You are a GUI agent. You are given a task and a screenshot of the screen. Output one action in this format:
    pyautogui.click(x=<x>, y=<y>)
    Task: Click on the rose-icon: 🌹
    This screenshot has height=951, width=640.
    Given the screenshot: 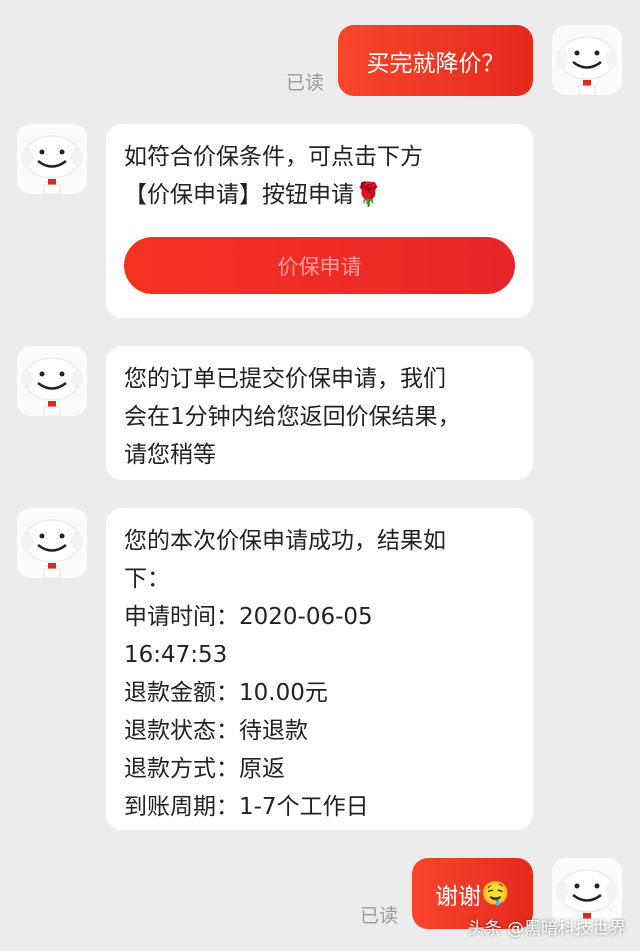 What is the action you would take?
    pyautogui.click(x=368, y=195)
    